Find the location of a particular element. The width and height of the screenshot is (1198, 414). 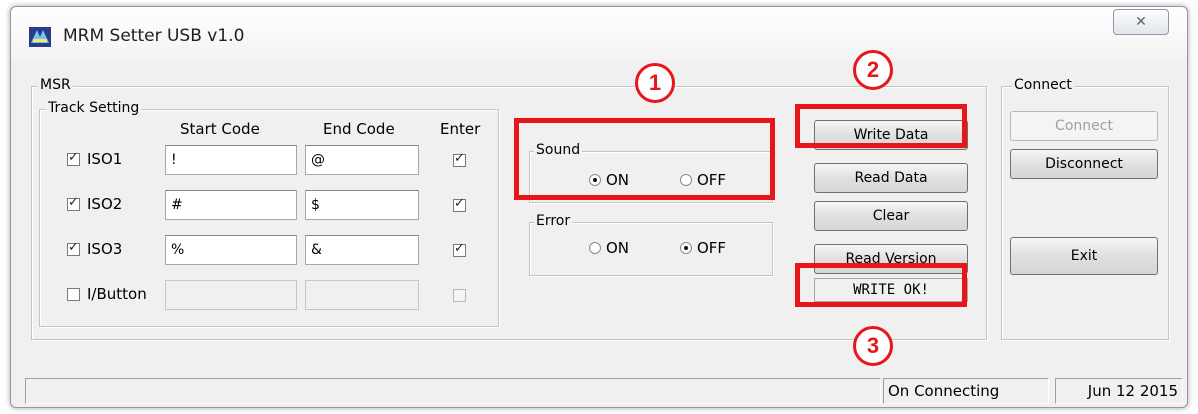

read-data-button: Read Data is located at coordinates (891, 178).